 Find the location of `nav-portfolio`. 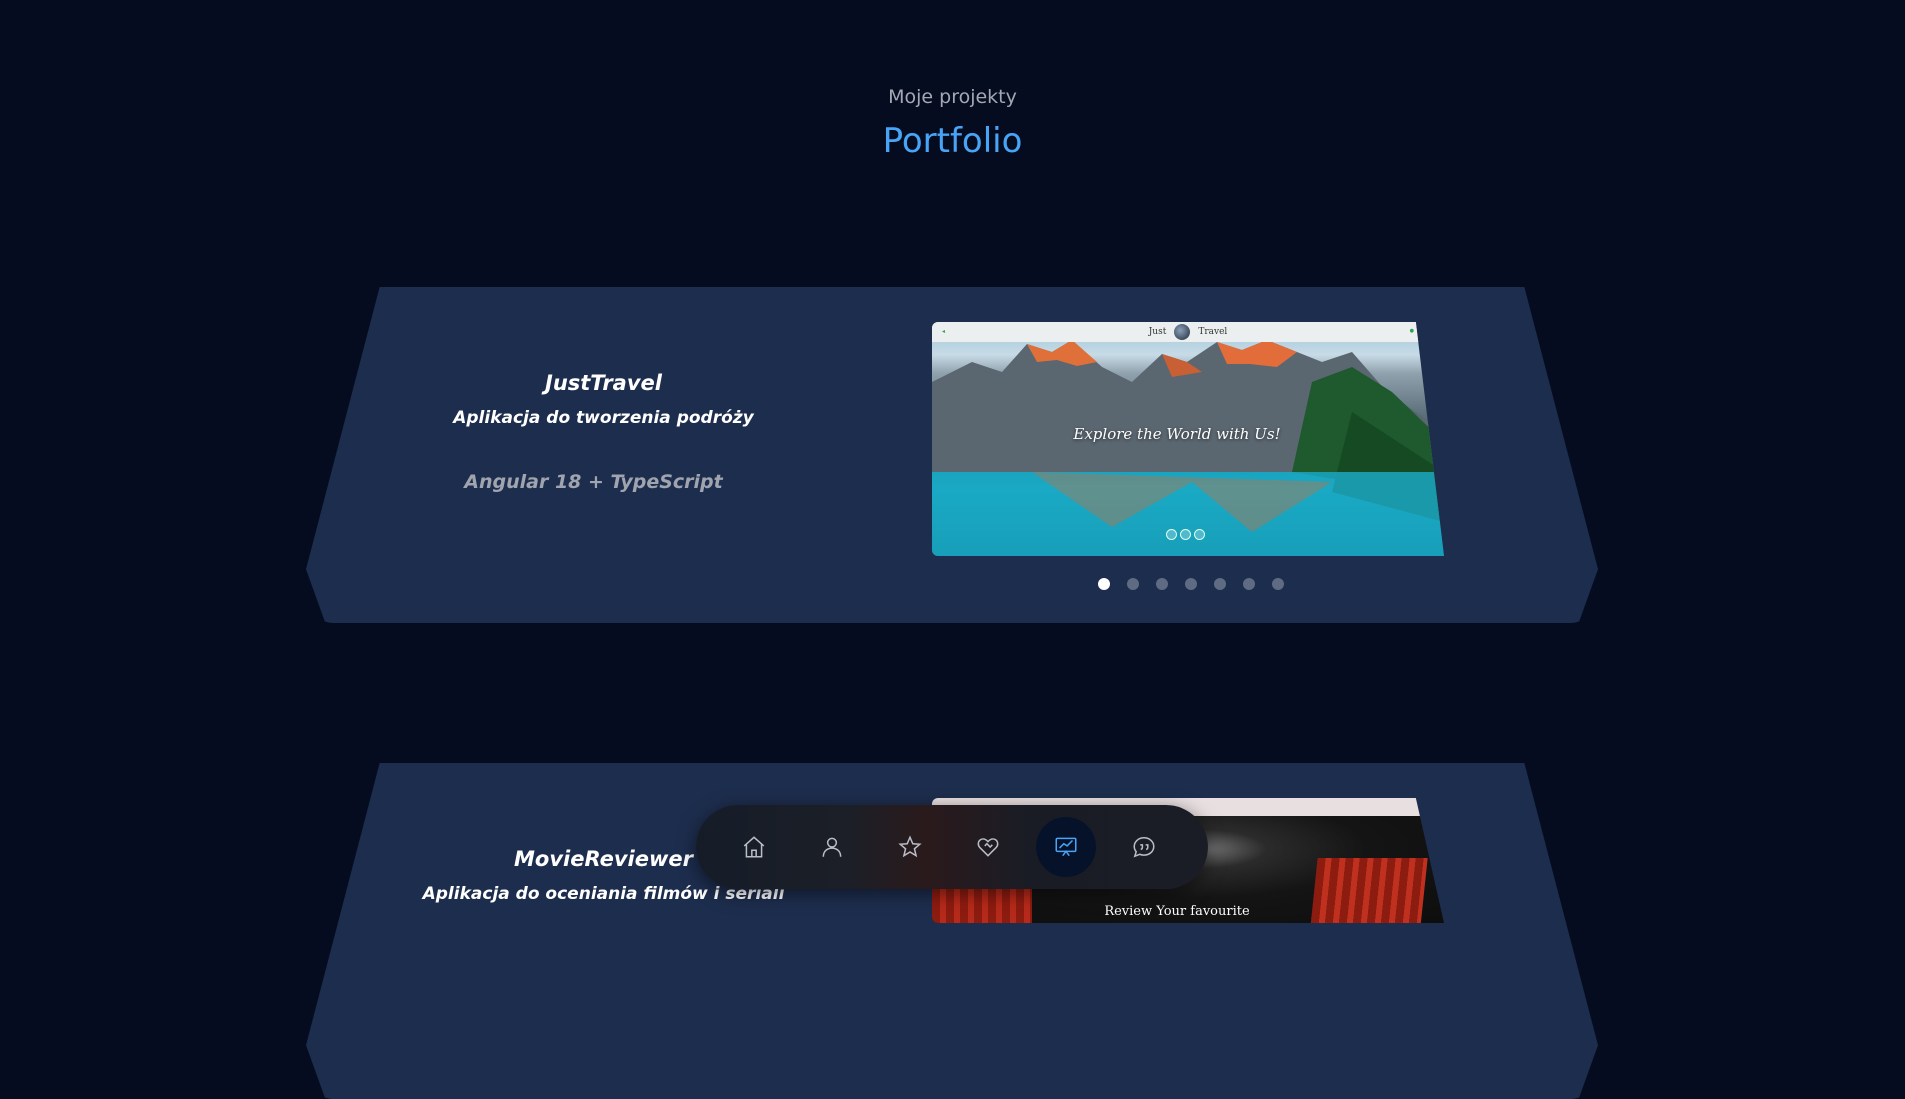

nav-portfolio is located at coordinates (1066, 847).